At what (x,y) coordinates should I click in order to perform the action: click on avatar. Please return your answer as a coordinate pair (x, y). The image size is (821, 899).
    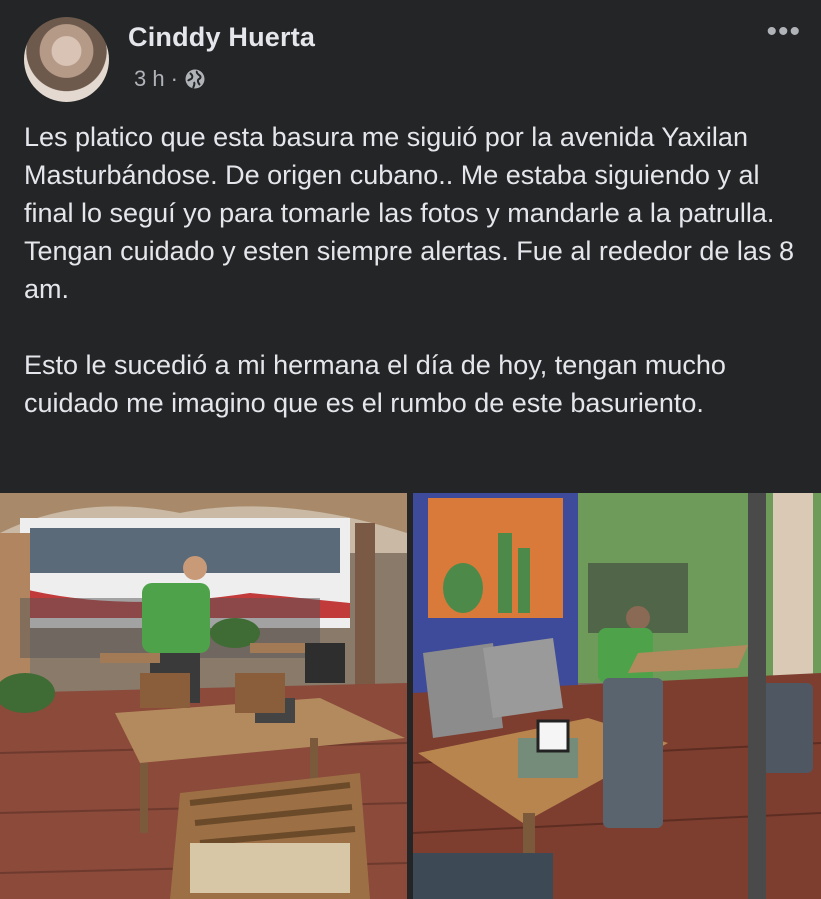
    Looking at the image, I should click on (66, 59).